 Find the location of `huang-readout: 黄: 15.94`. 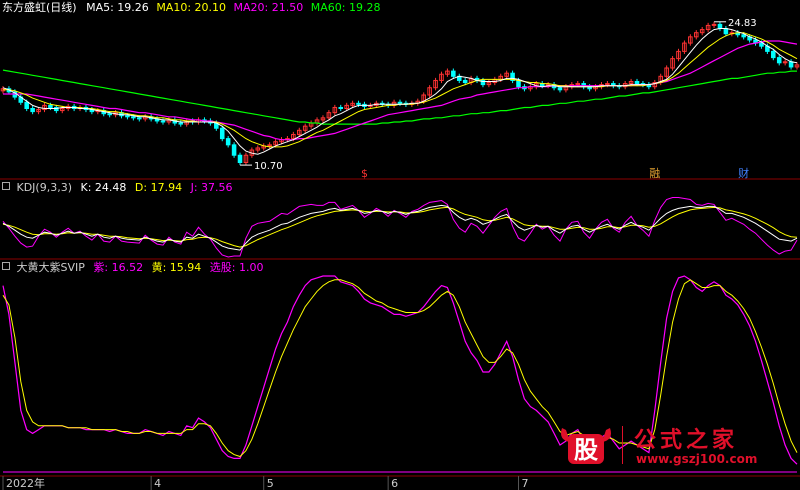

huang-readout: 黄: 15.94 is located at coordinates (176, 267).